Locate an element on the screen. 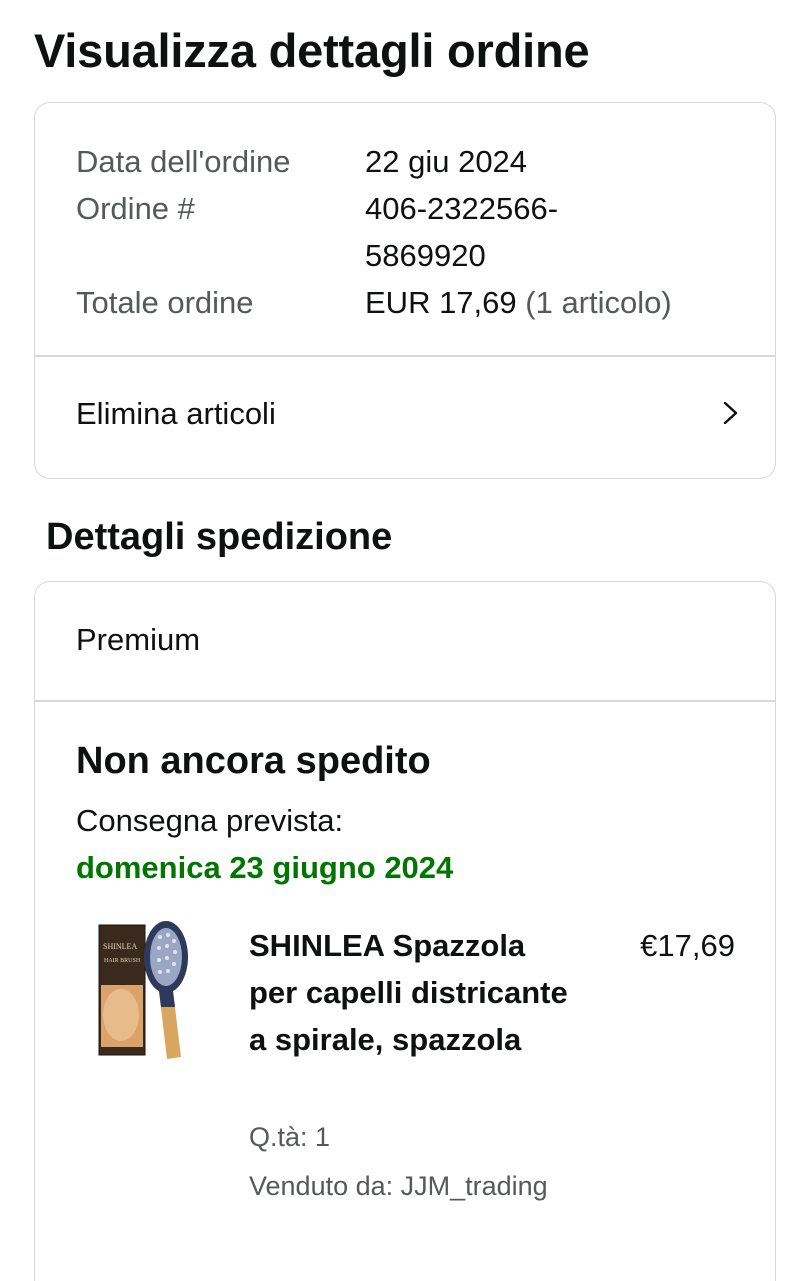  shipping-section-title: Dettagli spedizione is located at coordinates (219, 537).